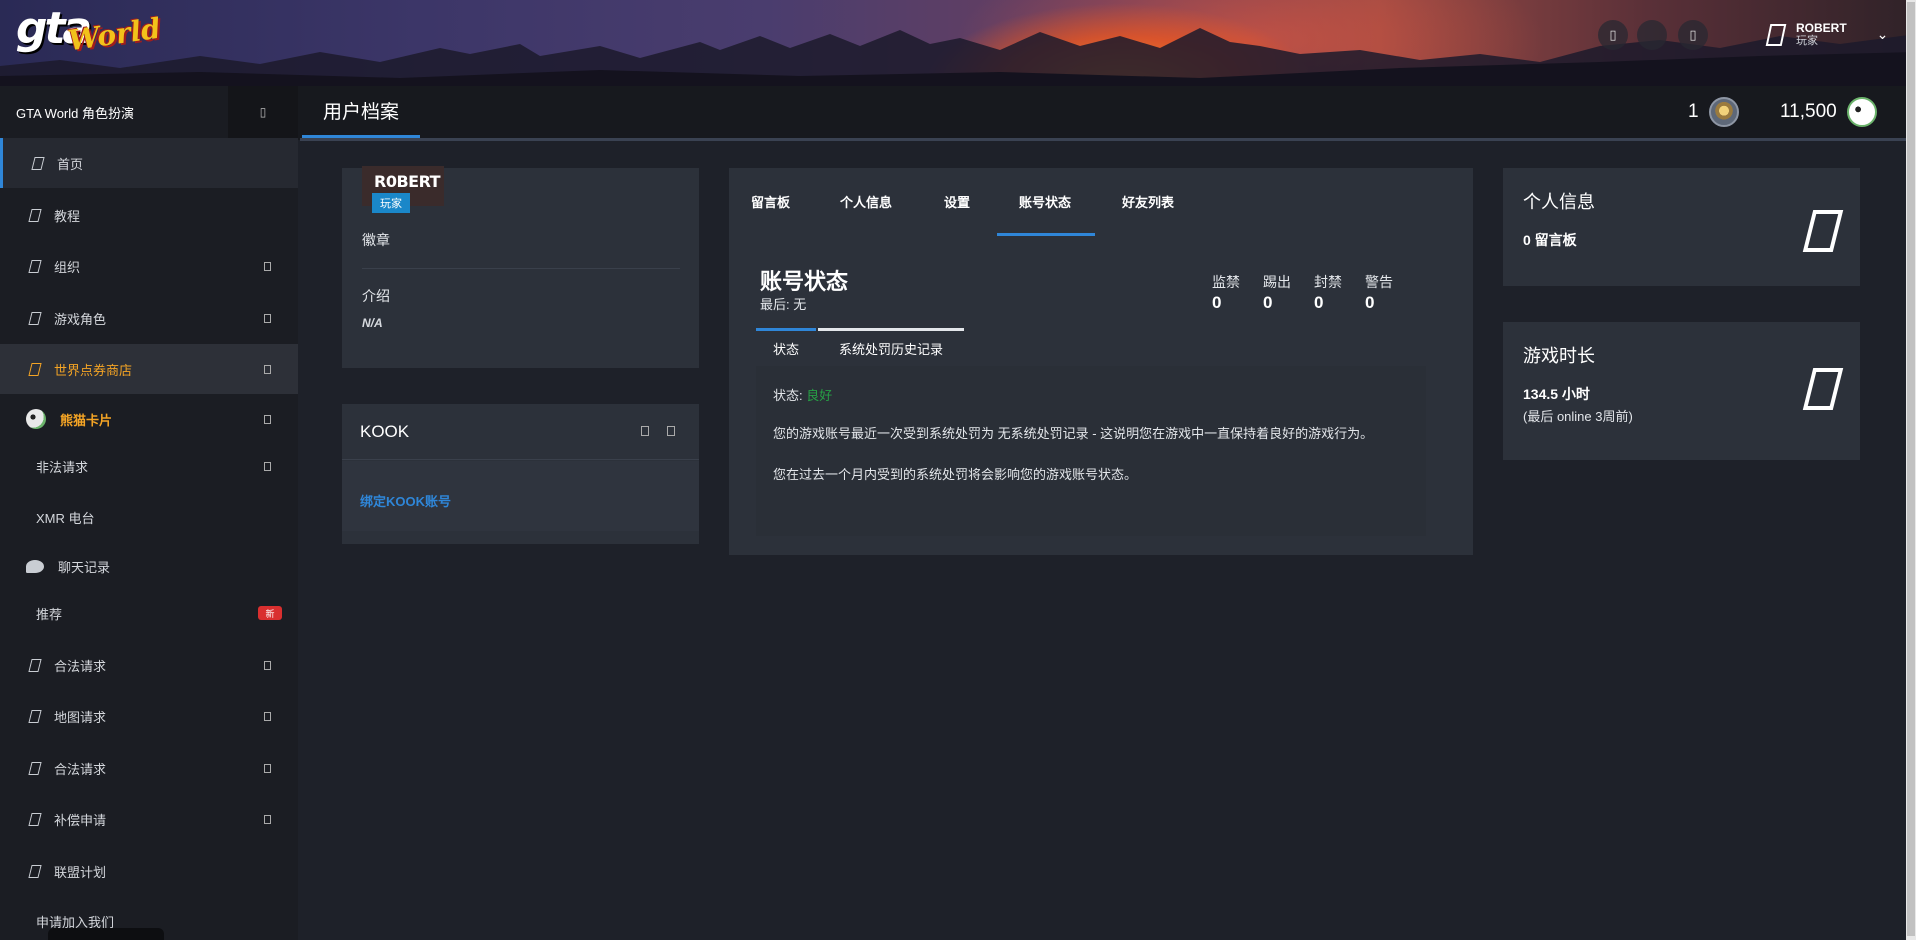 The width and height of the screenshot is (1916, 940). What do you see at coordinates (958, 113) in the screenshot?
I see `top-bar: GTA World 角色扮演 ▯ 用户档案 1 11,500` at bounding box center [958, 113].